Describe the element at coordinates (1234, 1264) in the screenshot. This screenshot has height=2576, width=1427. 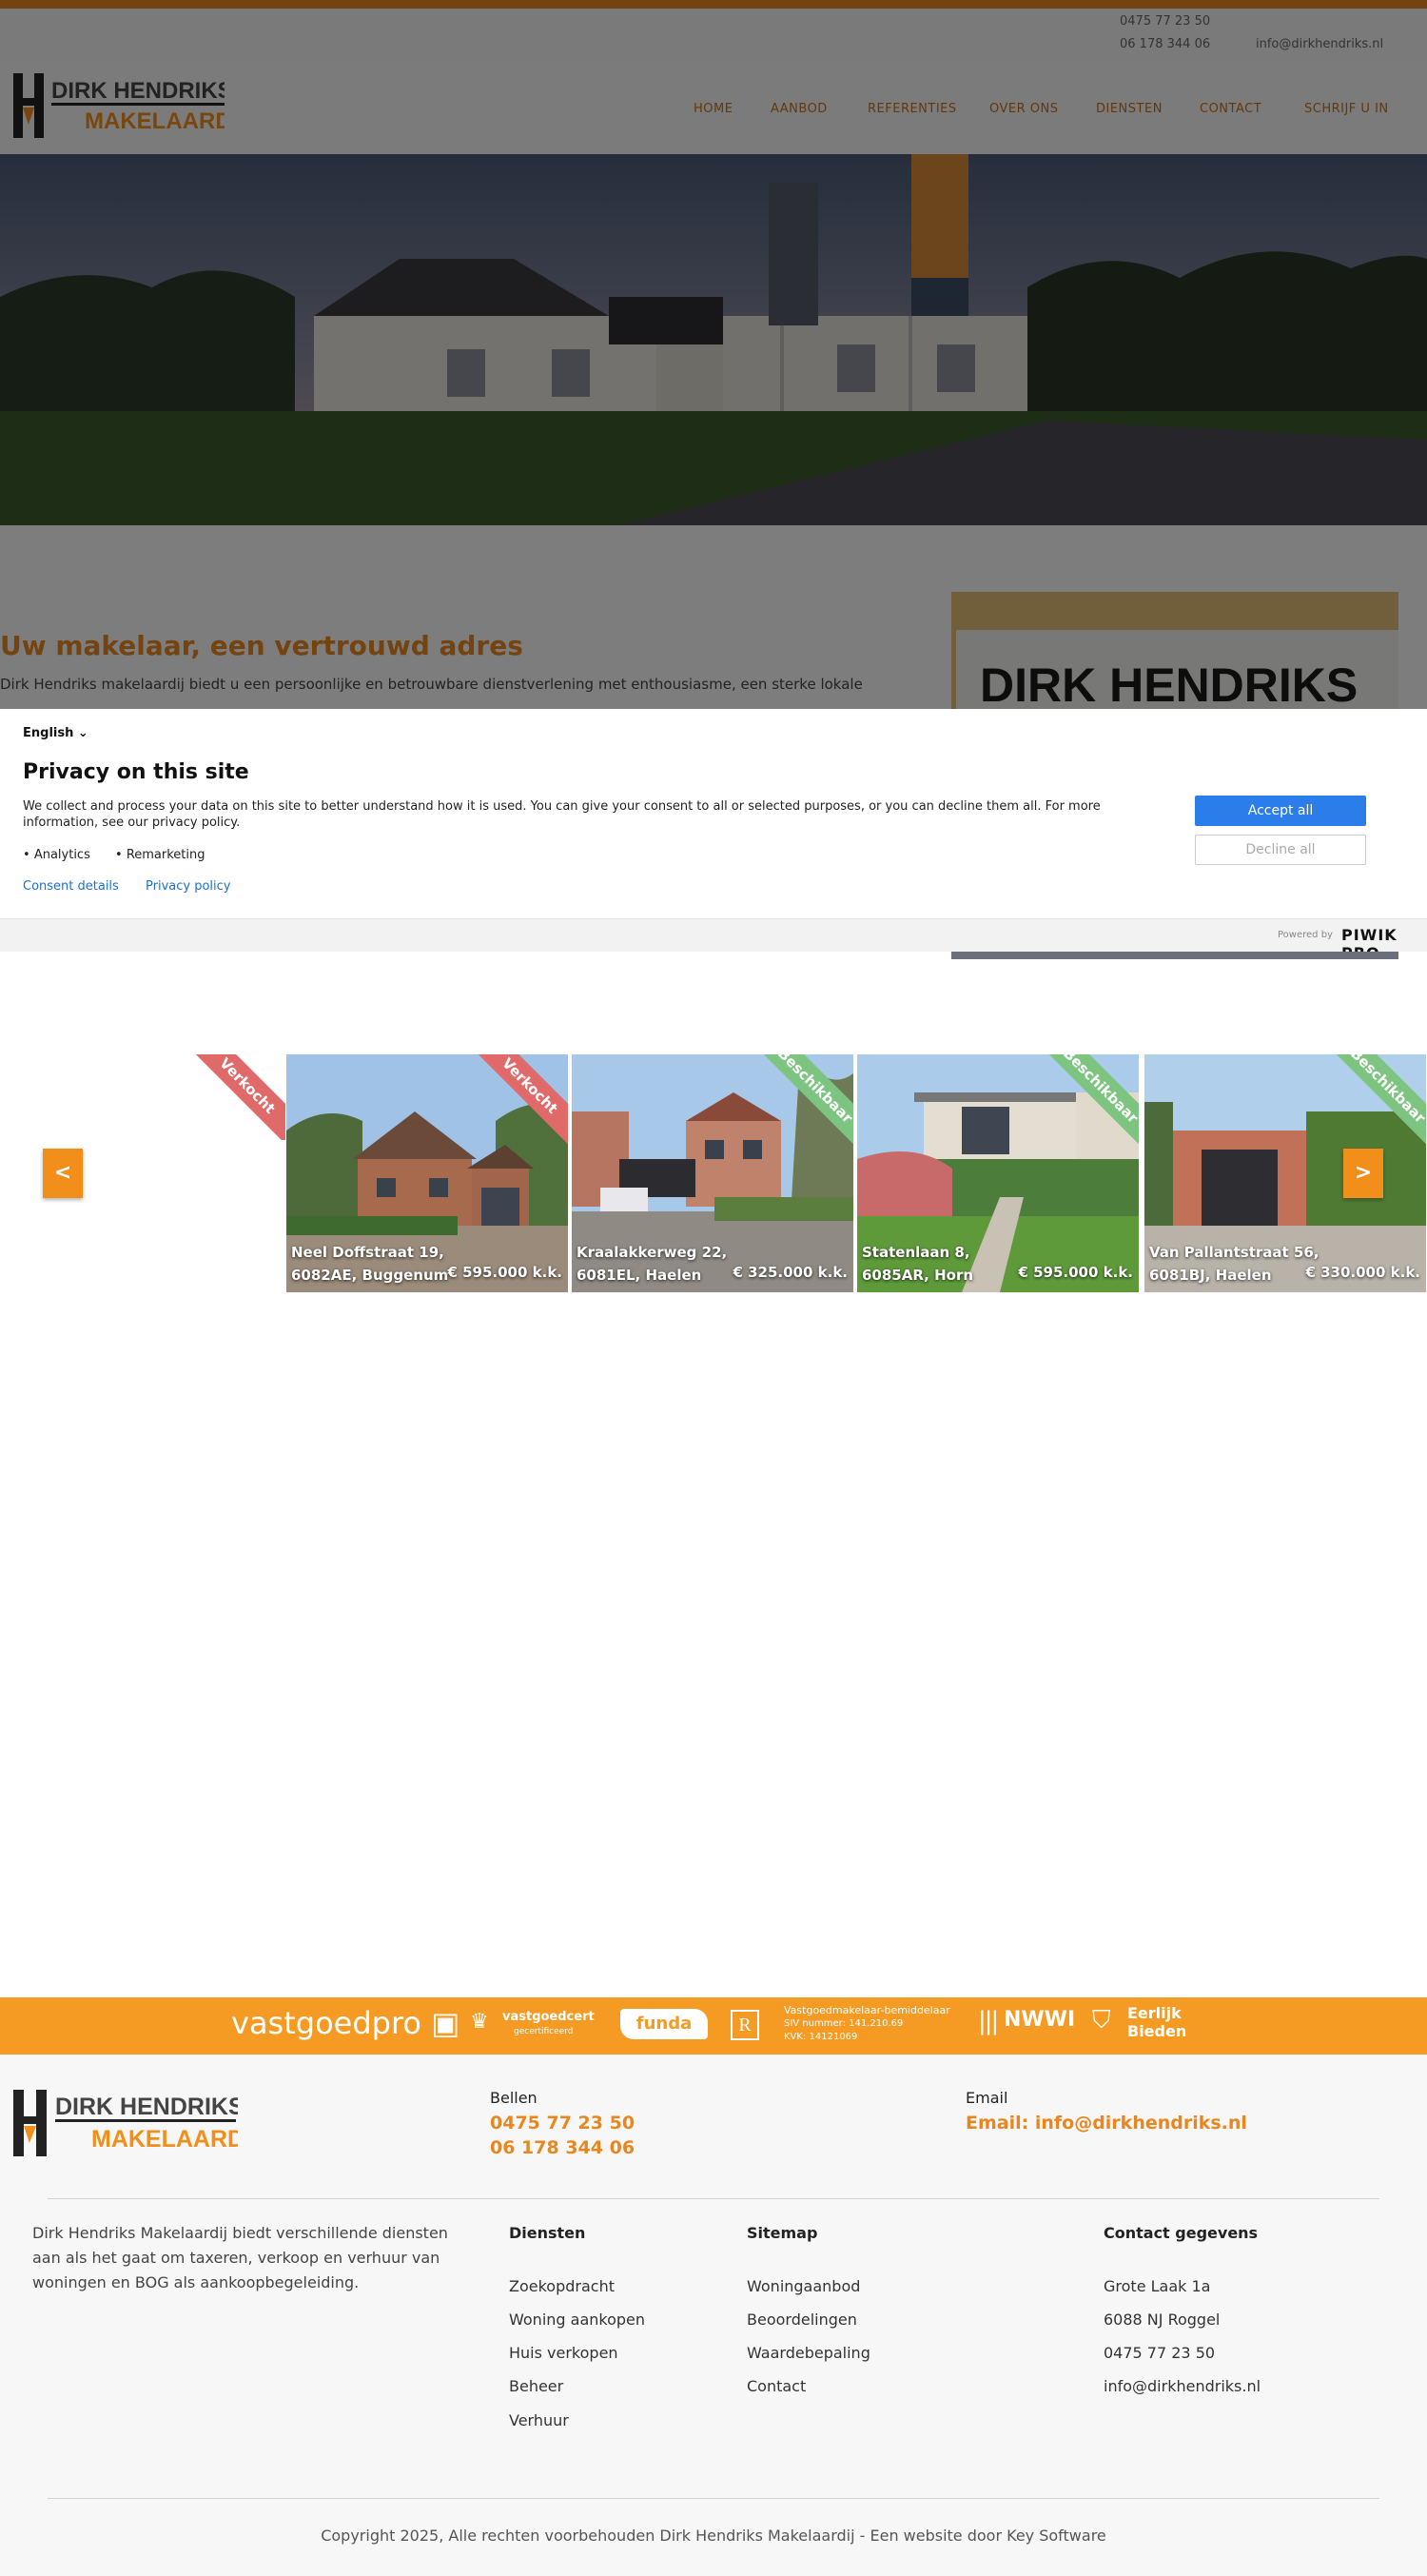
I see `listing-address: Van Pallantstraat 56, 6081BJ, Haelen` at that location.